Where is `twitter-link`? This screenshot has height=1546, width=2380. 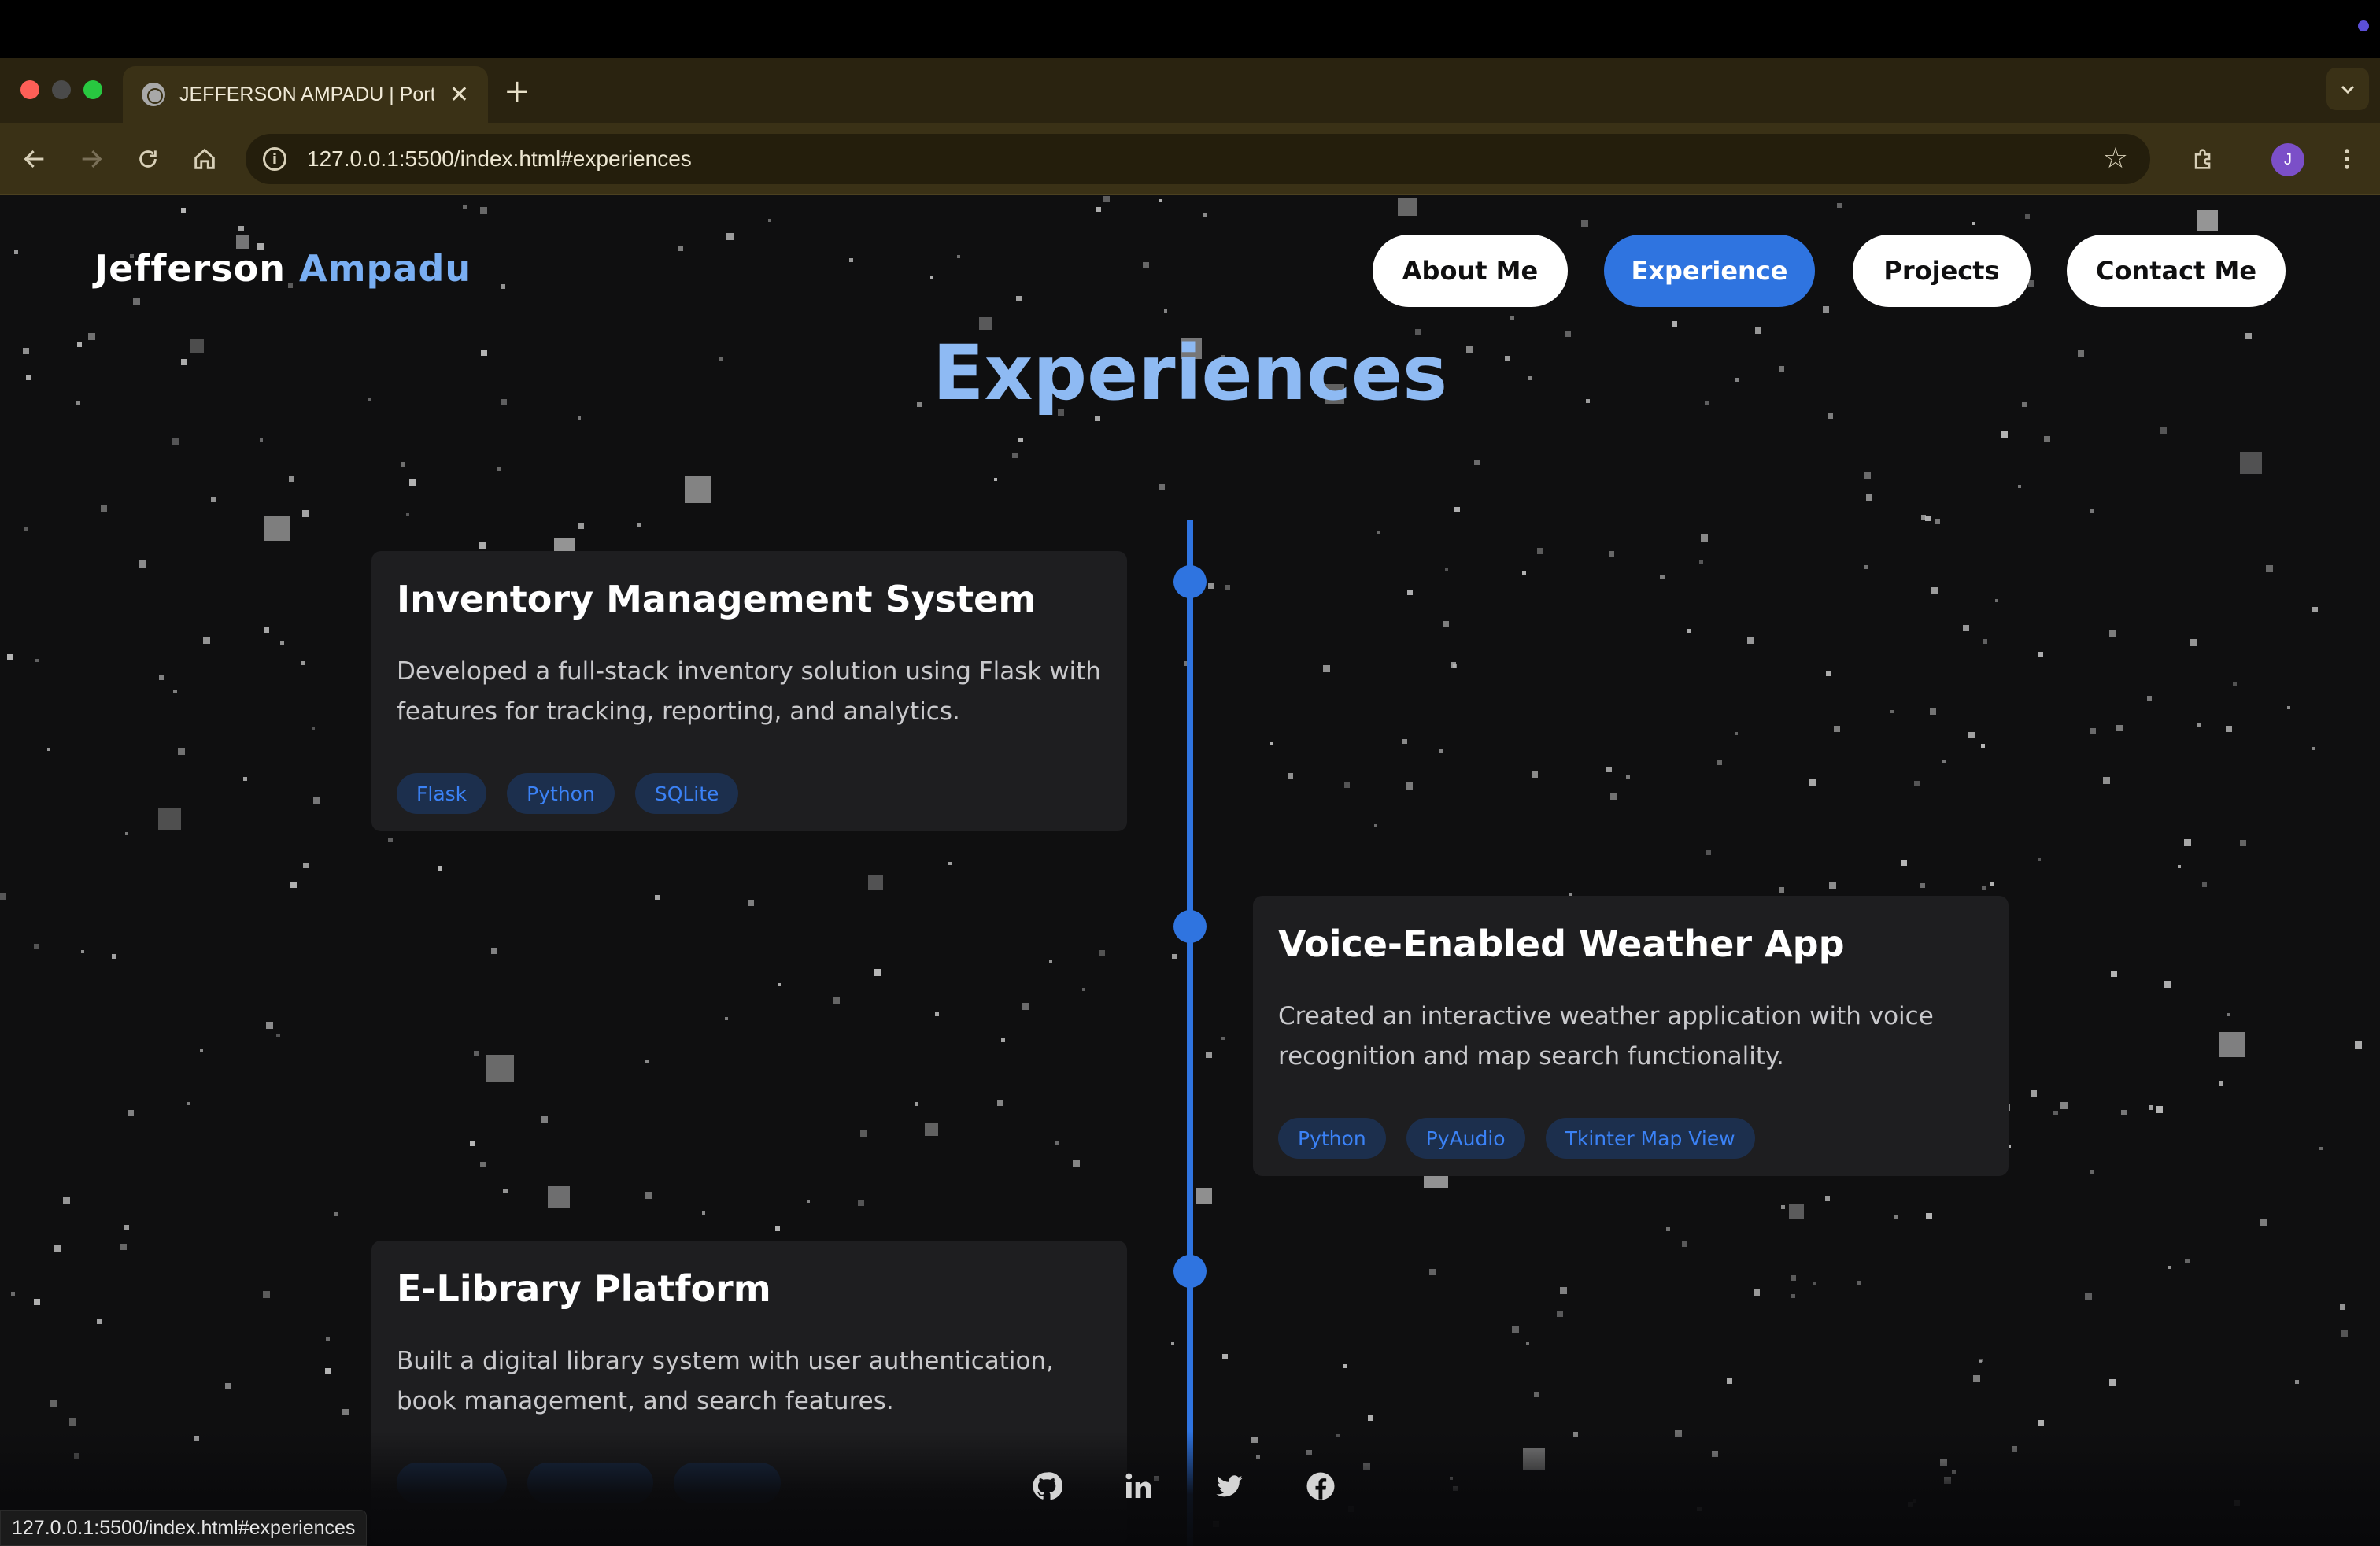 twitter-link is located at coordinates (1229, 1486).